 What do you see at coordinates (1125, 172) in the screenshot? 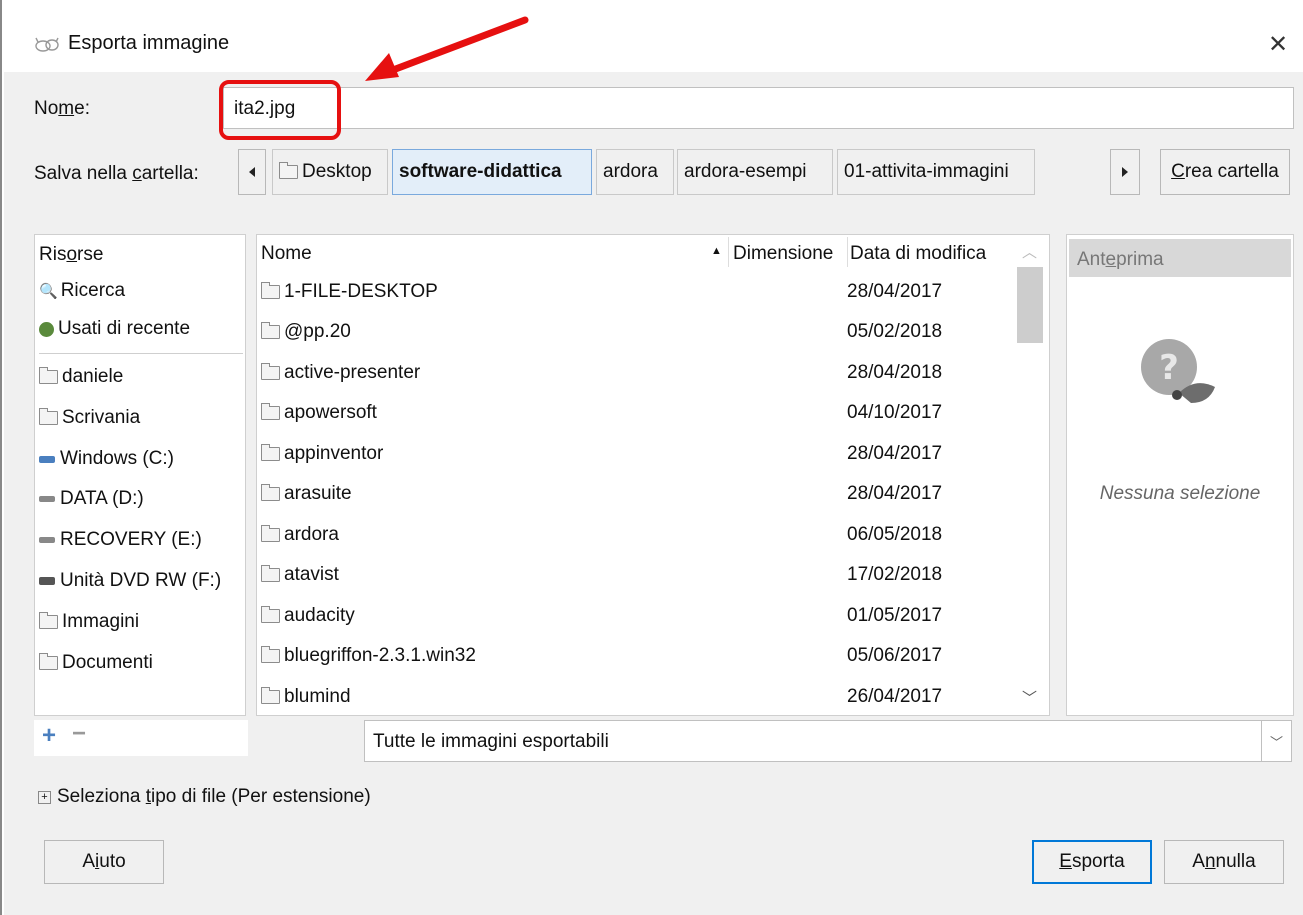
I see `crumb-forward-button` at bounding box center [1125, 172].